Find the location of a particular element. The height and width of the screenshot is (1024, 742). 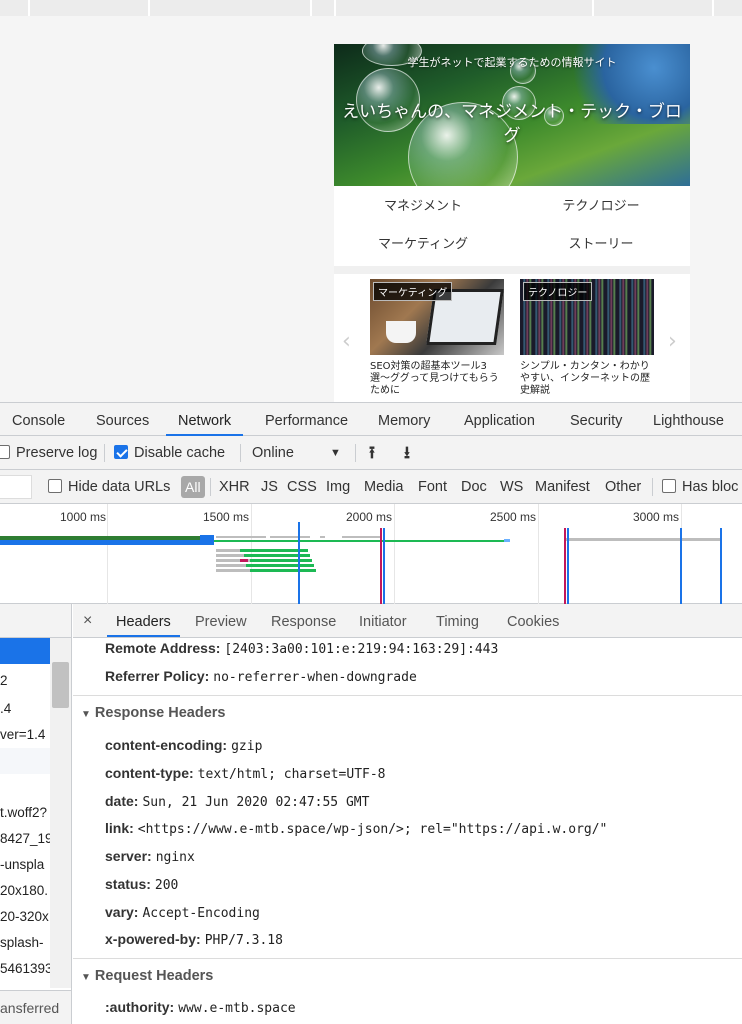

tab-timing: Timing is located at coordinates (457, 620).